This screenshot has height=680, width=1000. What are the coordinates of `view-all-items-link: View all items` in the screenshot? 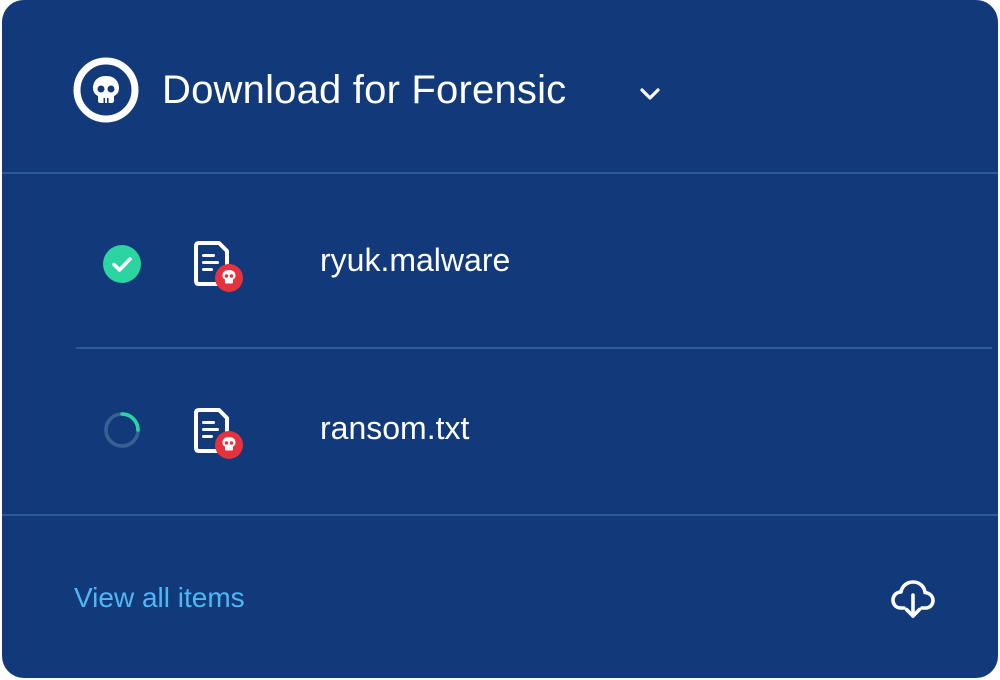 It's located at (159, 598).